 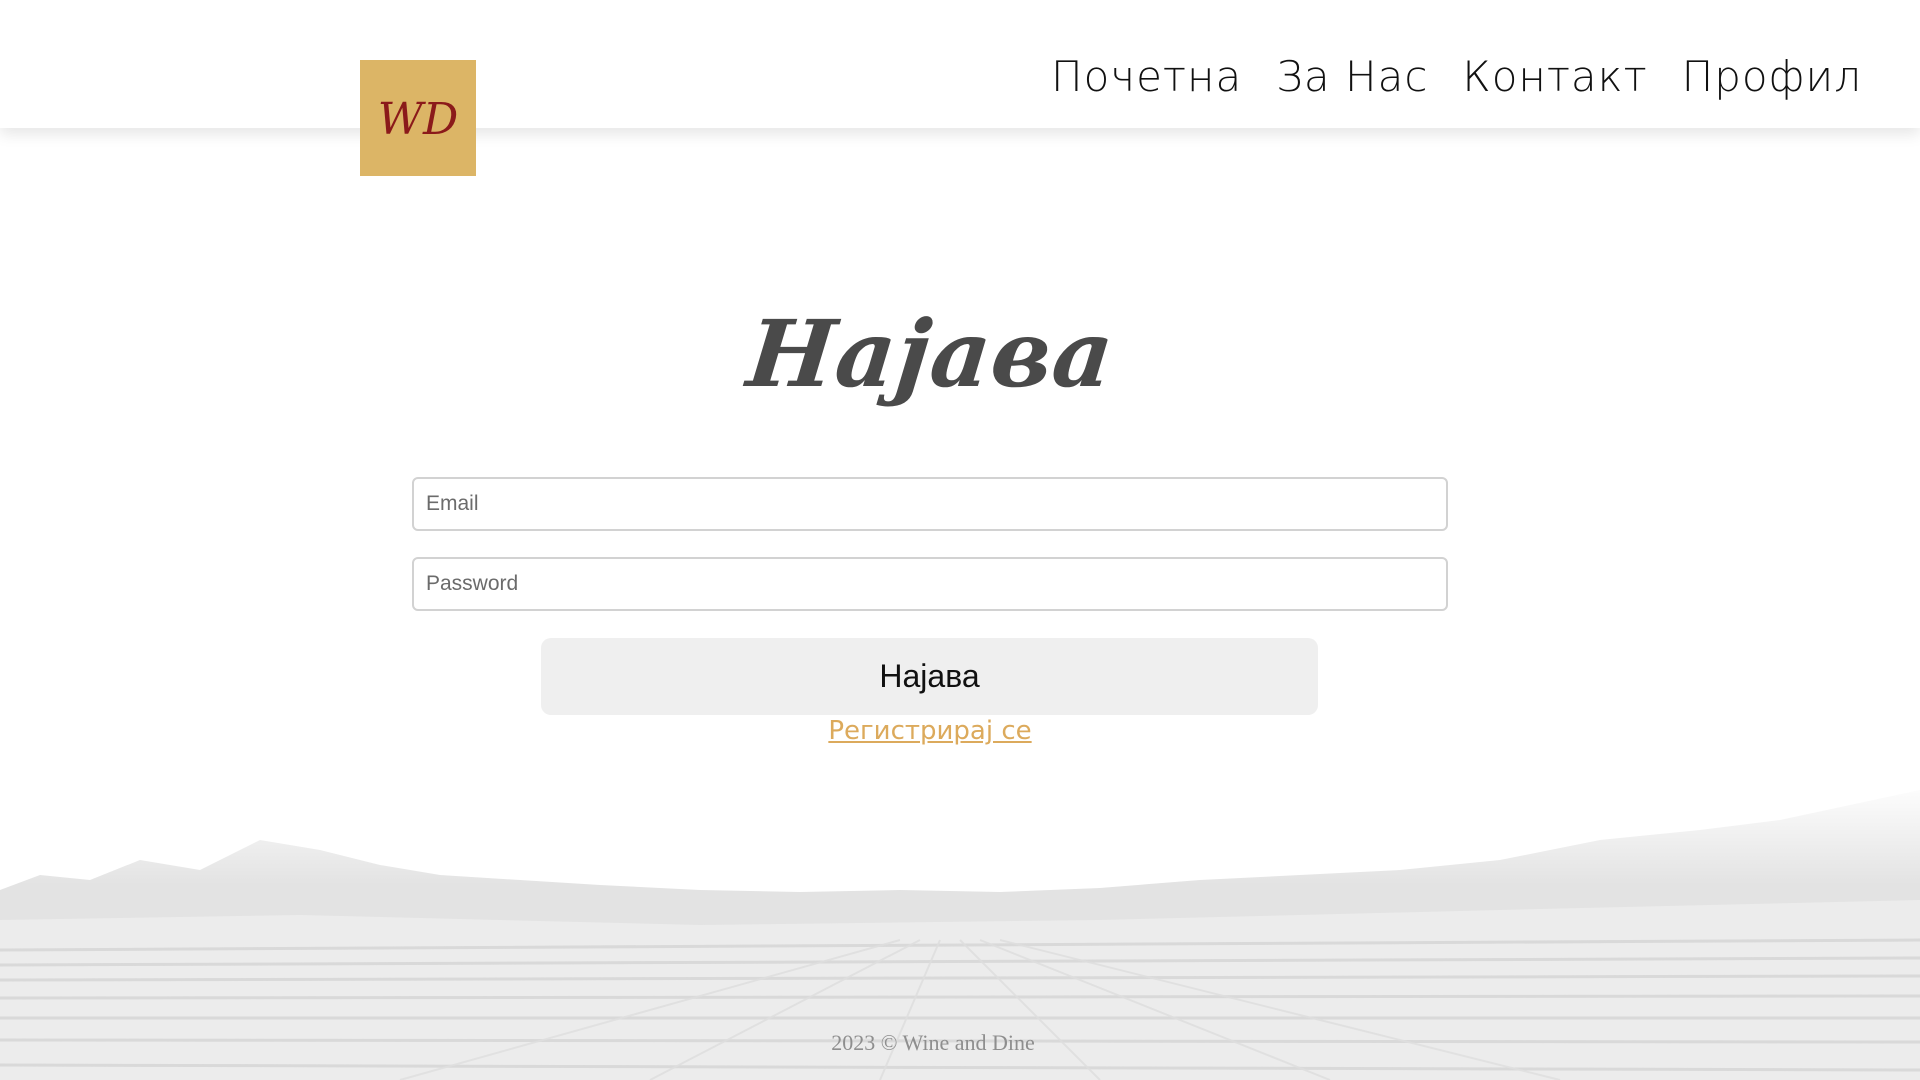 What do you see at coordinates (930, 731) in the screenshot?
I see `register-link: Регистрирај се` at bounding box center [930, 731].